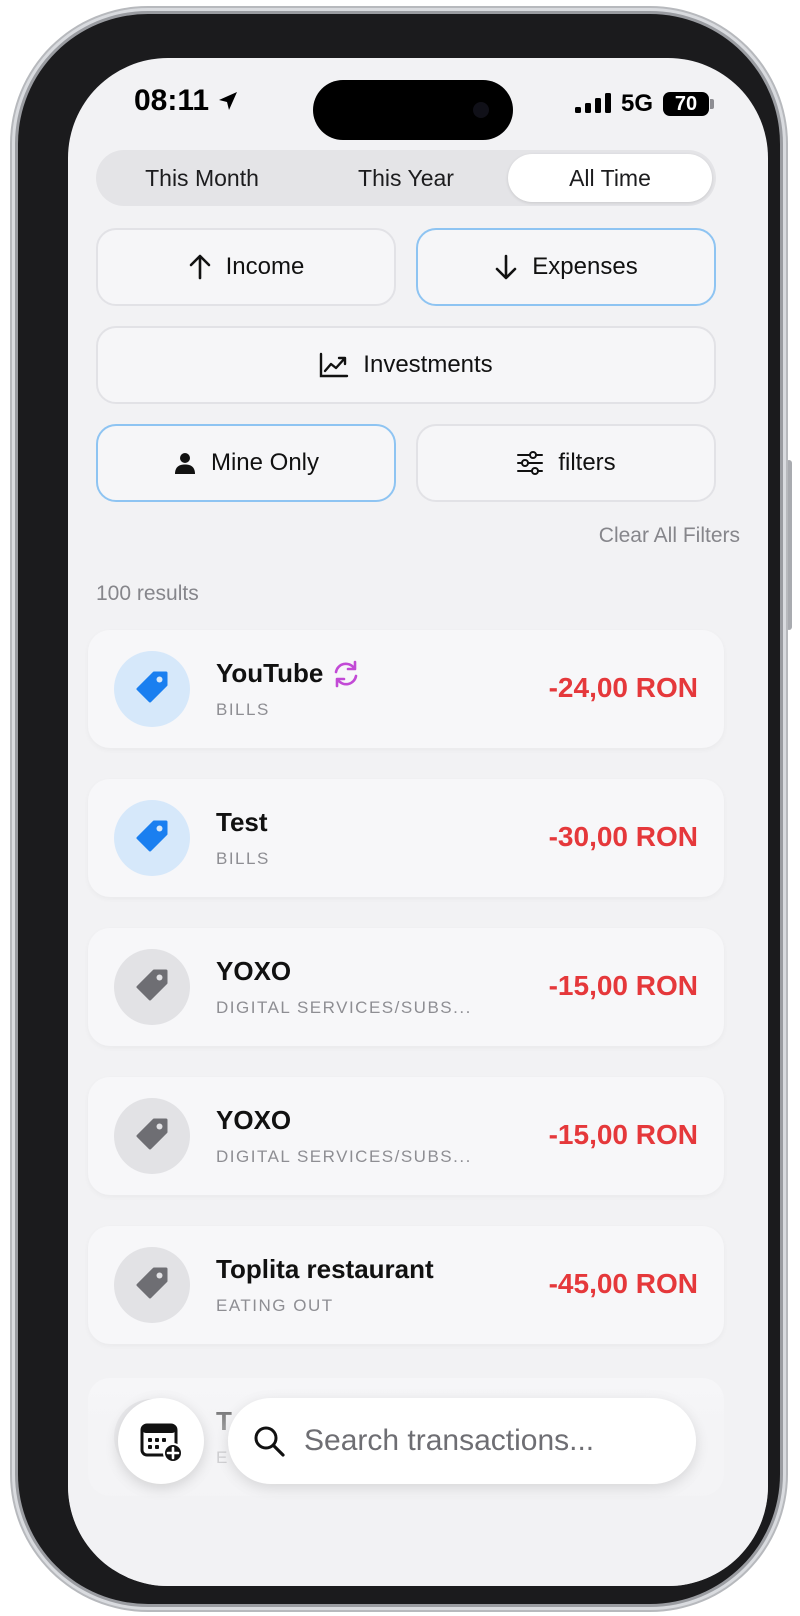 The width and height of the screenshot is (800, 1616). Describe the element at coordinates (172, 100) in the screenshot. I see `clock: 08:11` at that location.